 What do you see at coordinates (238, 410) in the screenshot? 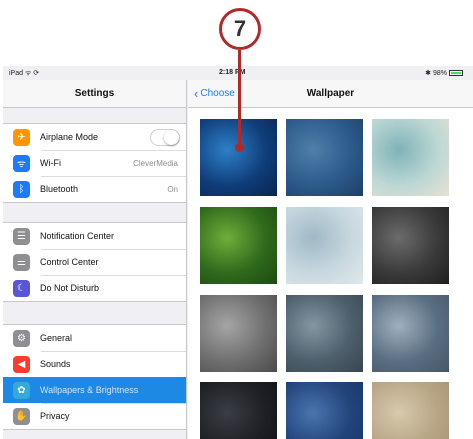
I see `wallpaper-dark-fabric` at bounding box center [238, 410].